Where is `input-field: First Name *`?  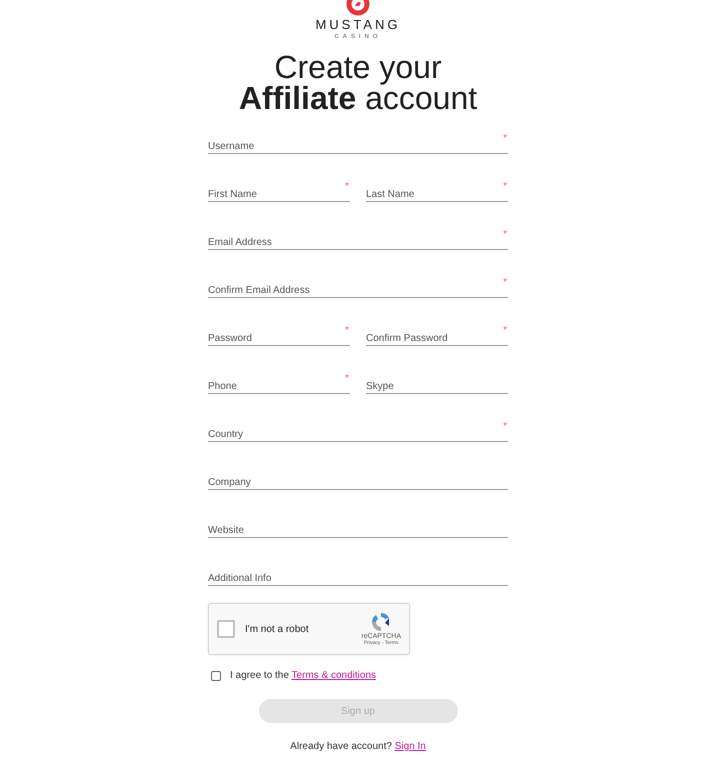
input-field: First Name * is located at coordinates (279, 192).